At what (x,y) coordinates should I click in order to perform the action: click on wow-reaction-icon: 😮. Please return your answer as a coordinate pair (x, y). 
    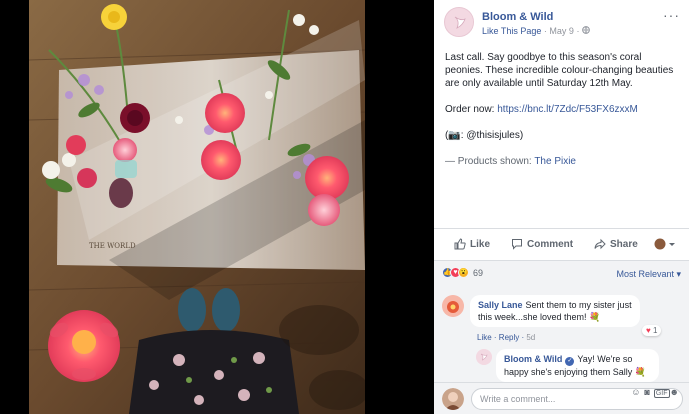
    Looking at the image, I should click on (463, 273).